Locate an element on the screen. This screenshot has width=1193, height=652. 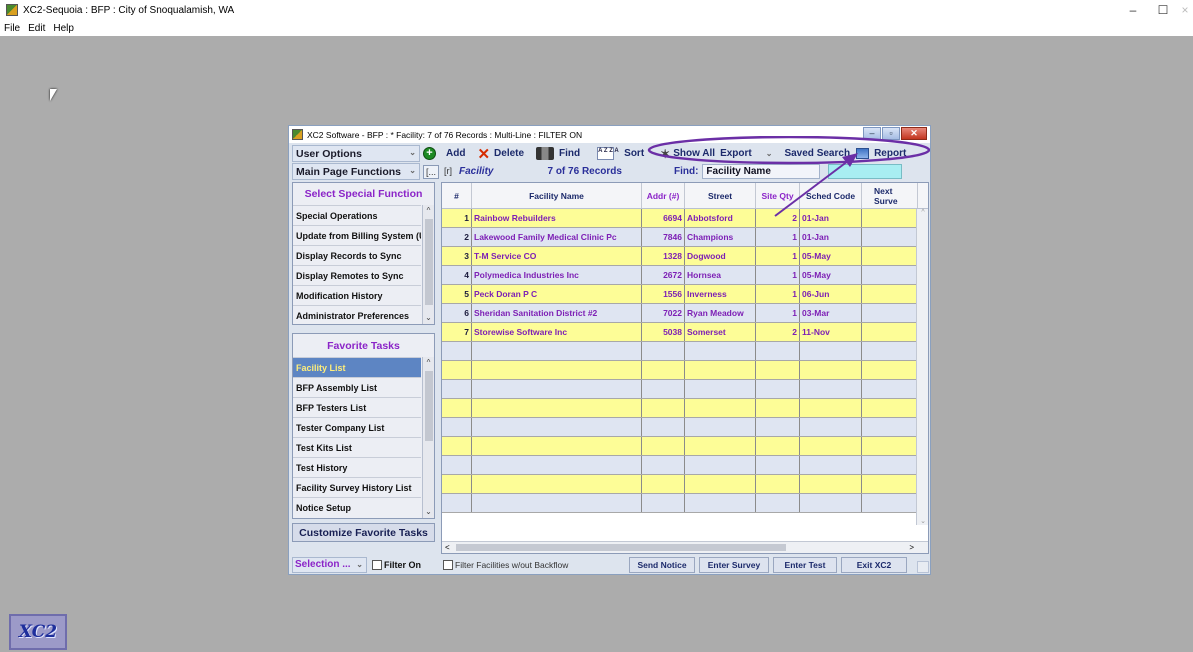
special-functions-scrollbar: ^ ⌄ is located at coordinates (428, 264).